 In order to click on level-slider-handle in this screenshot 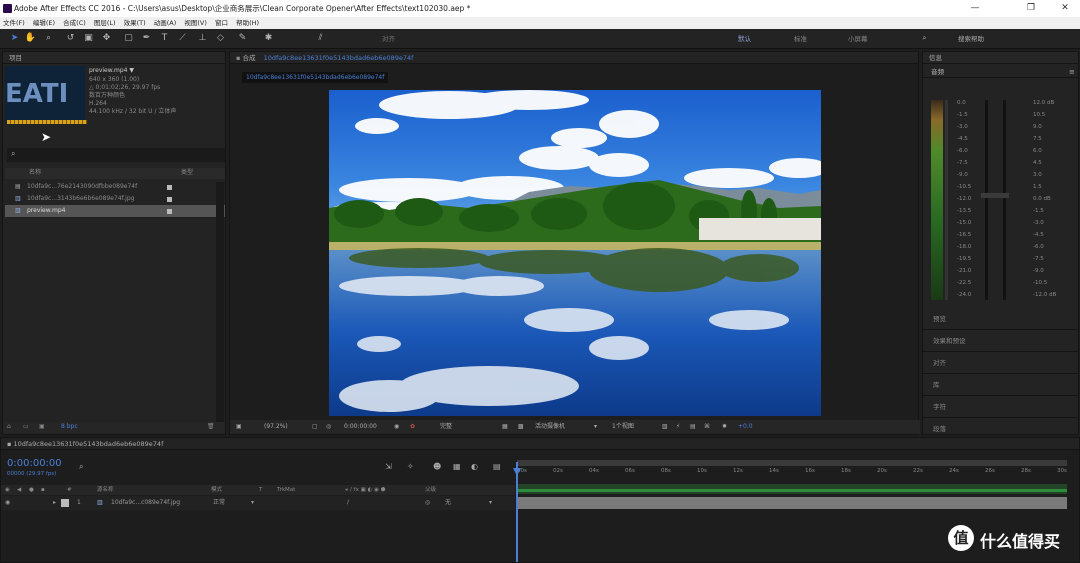, I will do `click(995, 195)`.